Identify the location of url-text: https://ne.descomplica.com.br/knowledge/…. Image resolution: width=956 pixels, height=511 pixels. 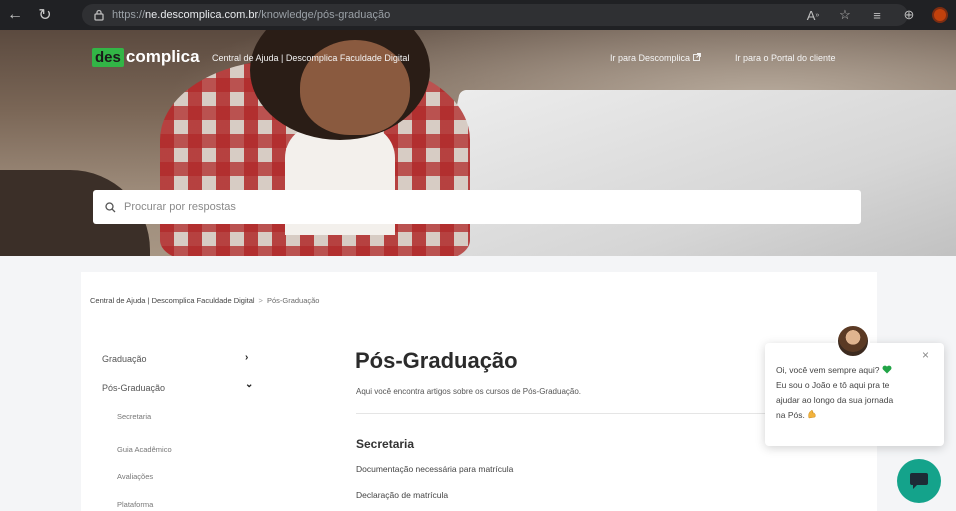
(251, 15).